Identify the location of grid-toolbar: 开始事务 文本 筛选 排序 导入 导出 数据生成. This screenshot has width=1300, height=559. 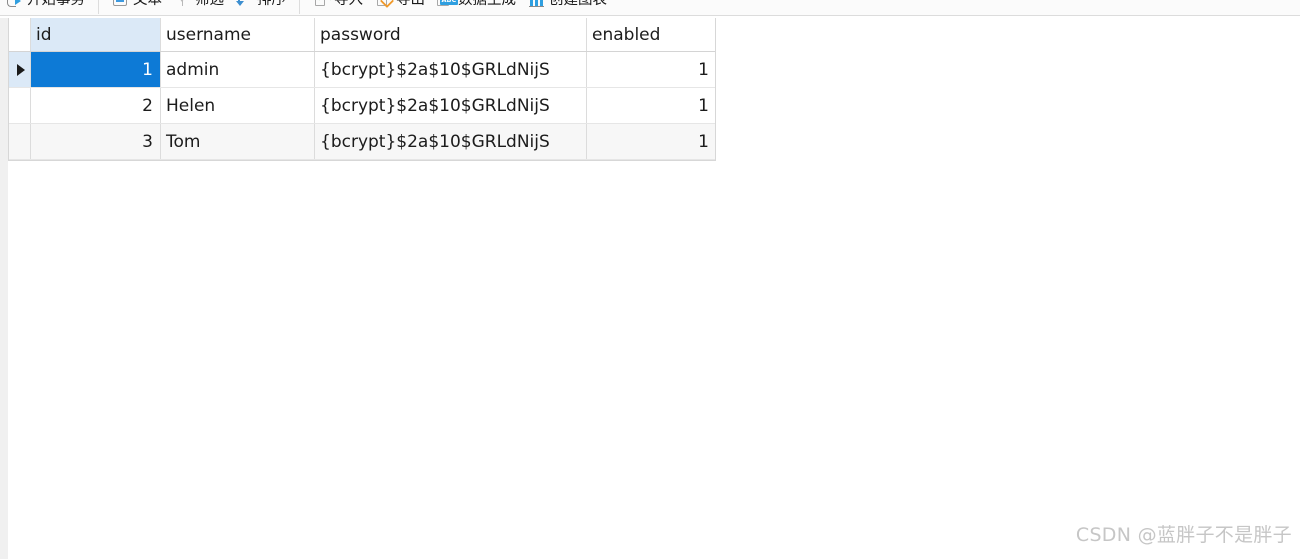
(650, 8).